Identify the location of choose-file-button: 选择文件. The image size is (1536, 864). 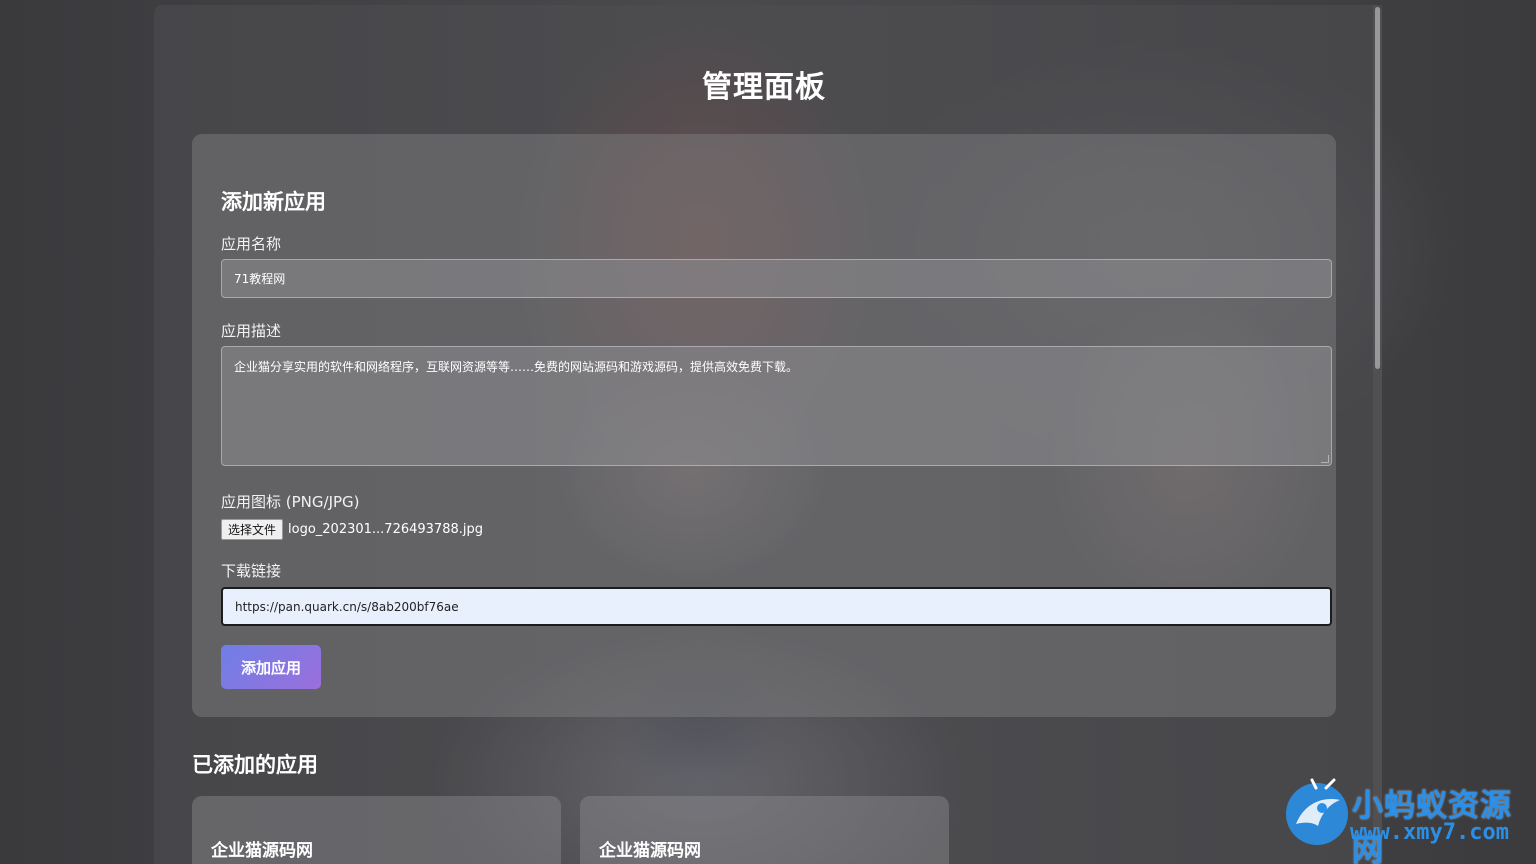
(252, 529).